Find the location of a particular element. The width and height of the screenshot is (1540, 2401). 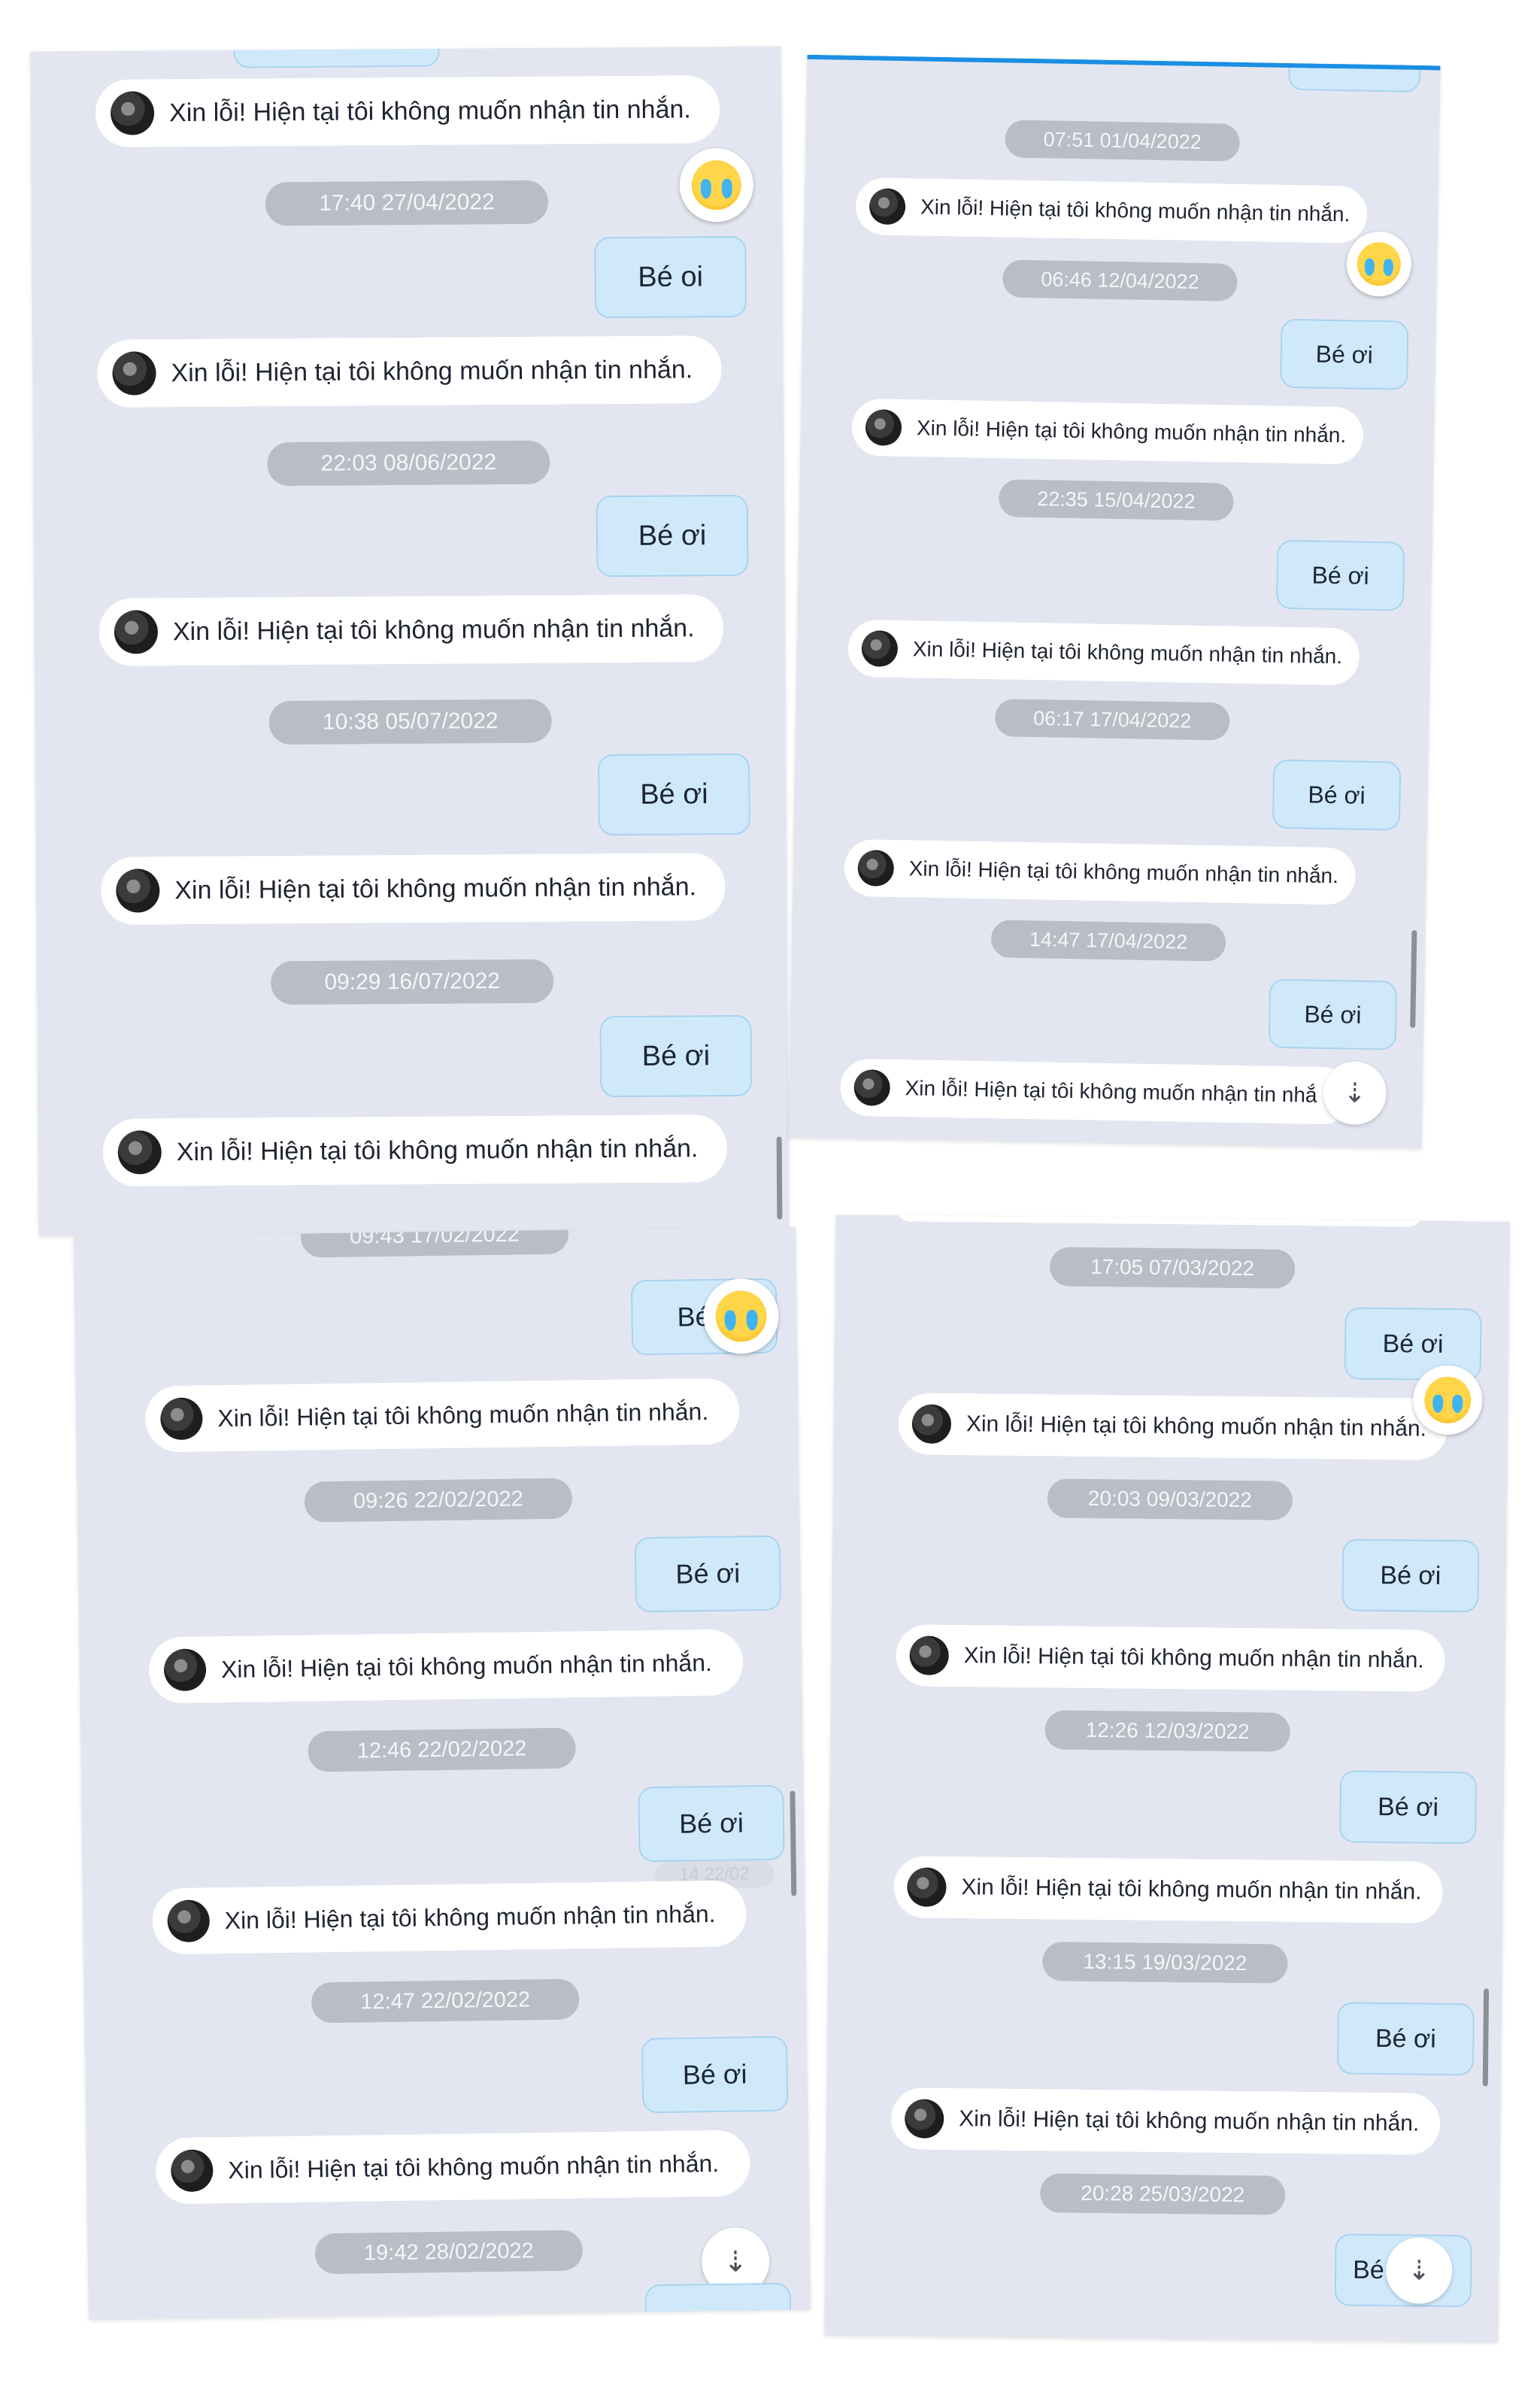

timestamp: 20:03 09/03/2022 is located at coordinates (1170, 1499).